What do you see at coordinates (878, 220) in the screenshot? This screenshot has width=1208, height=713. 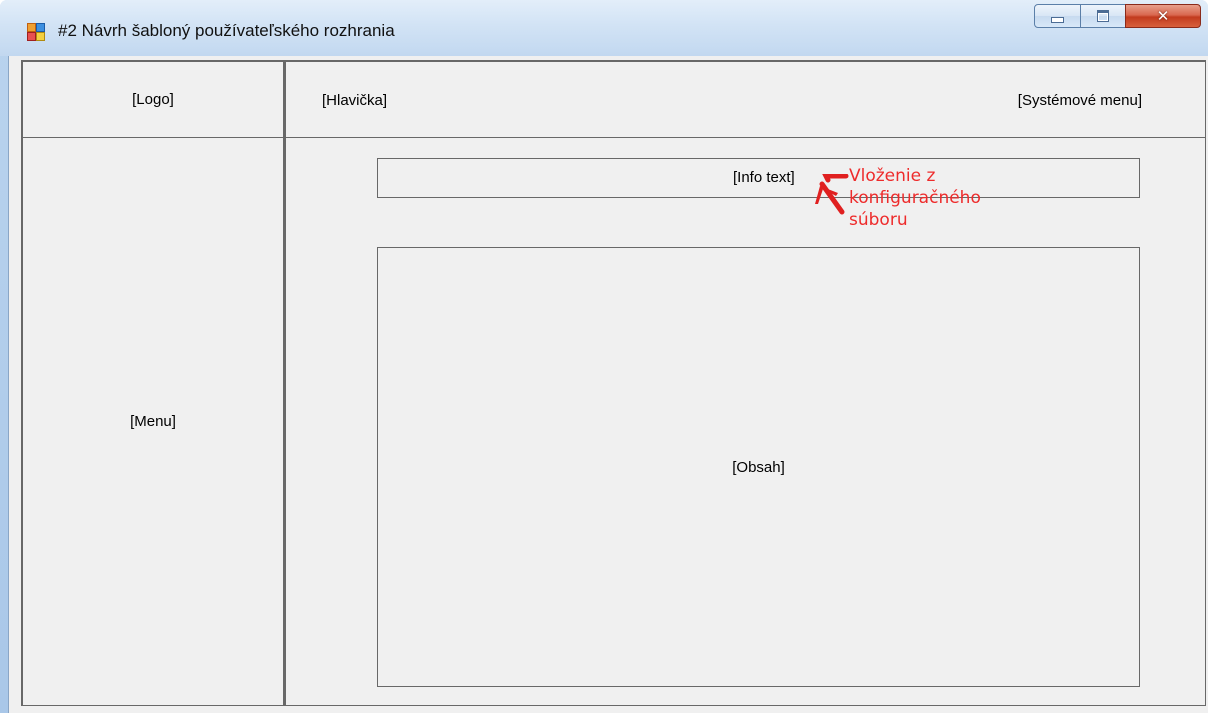 I see `annotation-line-3: súboru` at bounding box center [878, 220].